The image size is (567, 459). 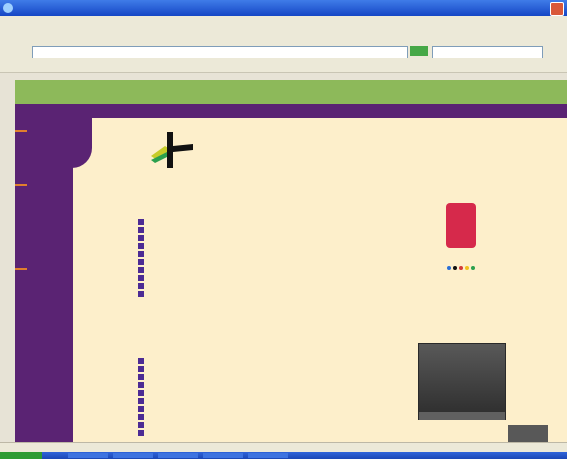 What do you see at coordinates (462, 416) in the screenshot?
I see `photo-caption-bar` at bounding box center [462, 416].